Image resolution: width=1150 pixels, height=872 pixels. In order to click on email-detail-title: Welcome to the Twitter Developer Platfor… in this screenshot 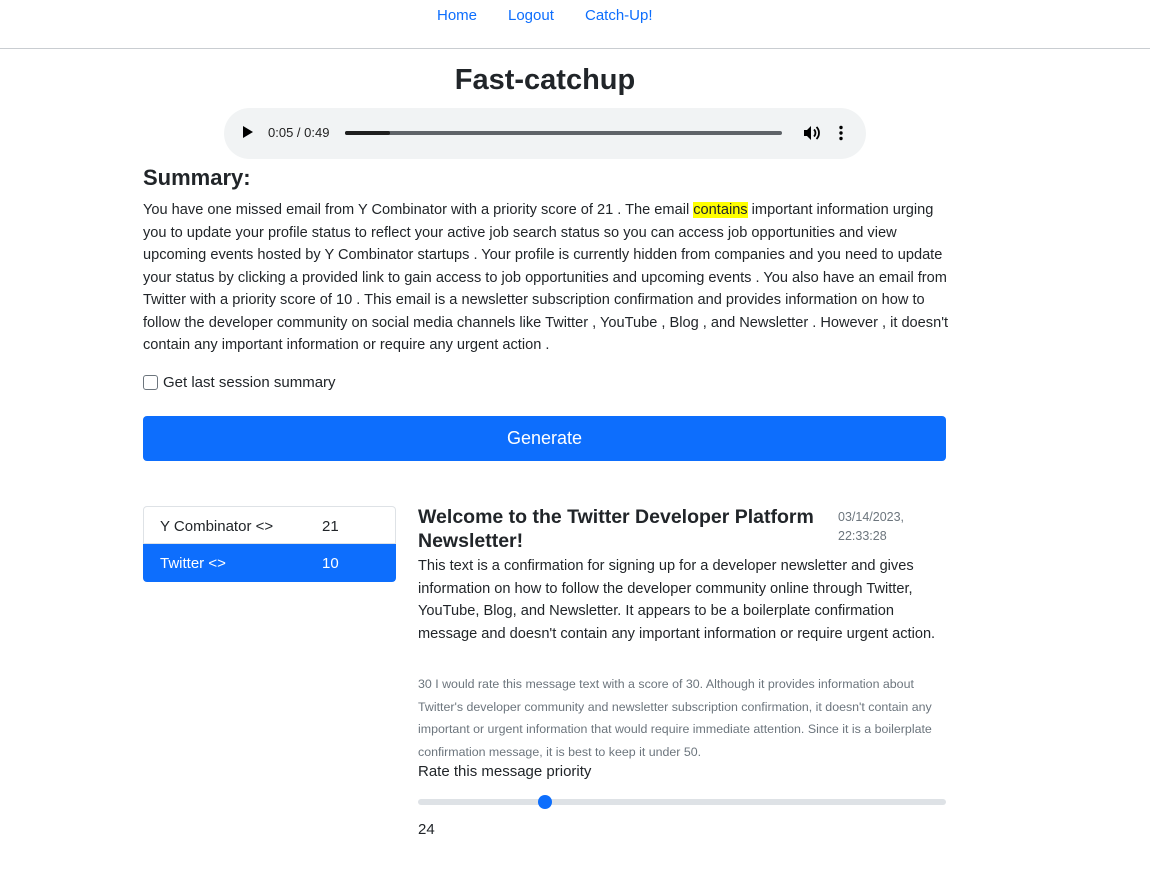, I will do `click(616, 529)`.